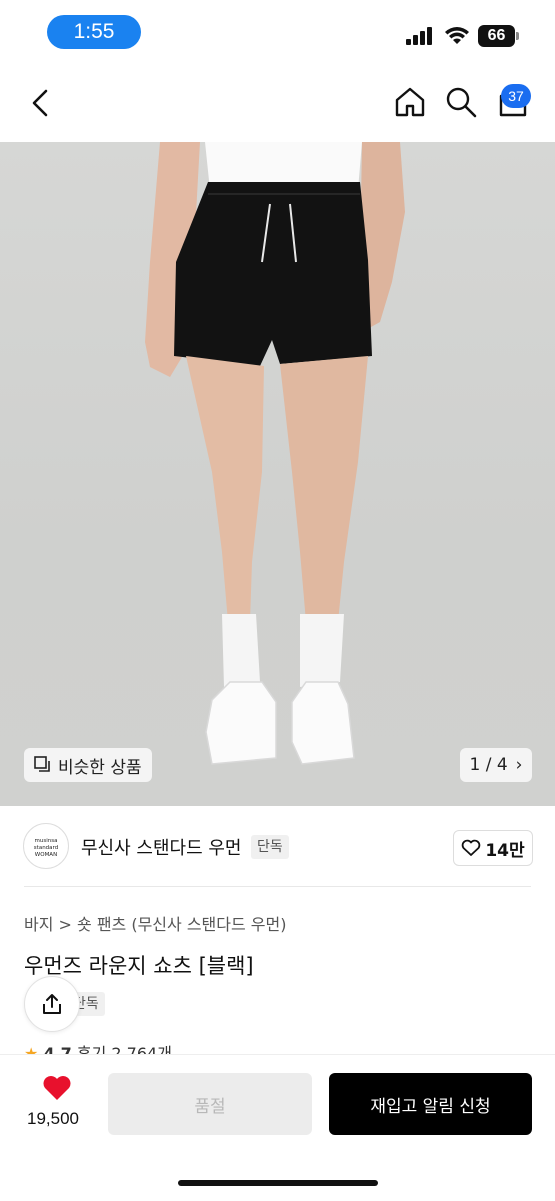 This screenshot has width=555, height=1201. I want to click on heart-filled-icon, so click(57, 1088).